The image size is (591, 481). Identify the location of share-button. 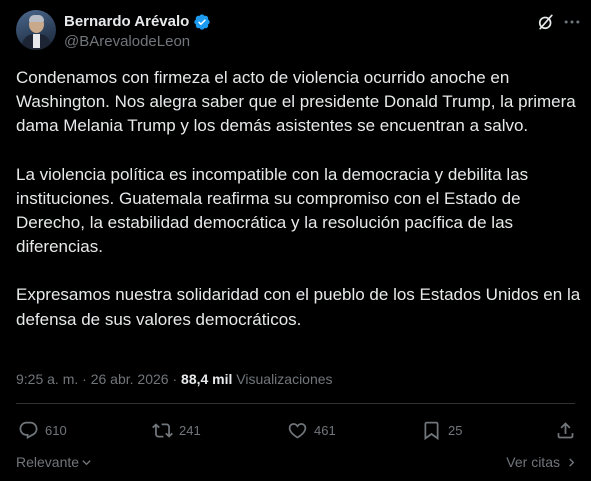
(565, 430).